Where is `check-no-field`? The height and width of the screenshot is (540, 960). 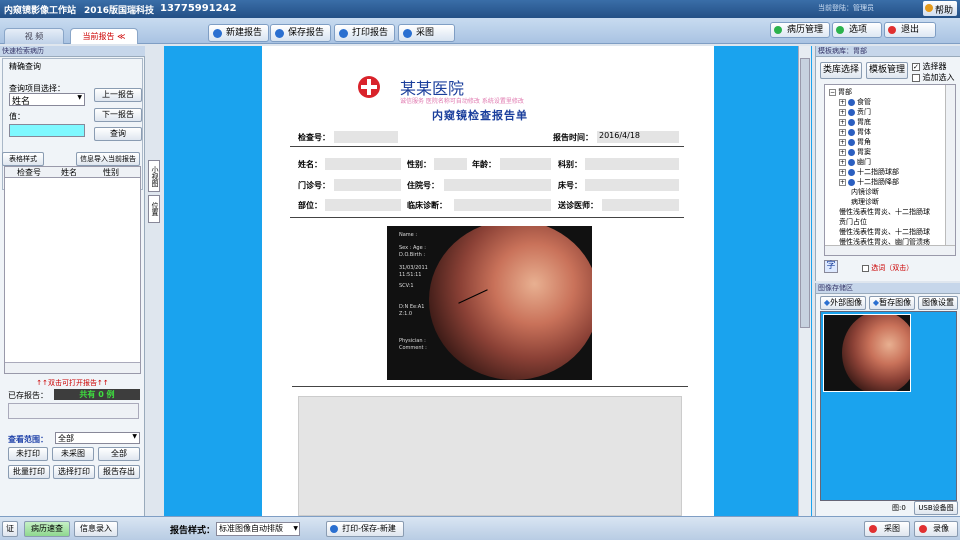 check-no-field is located at coordinates (366, 137).